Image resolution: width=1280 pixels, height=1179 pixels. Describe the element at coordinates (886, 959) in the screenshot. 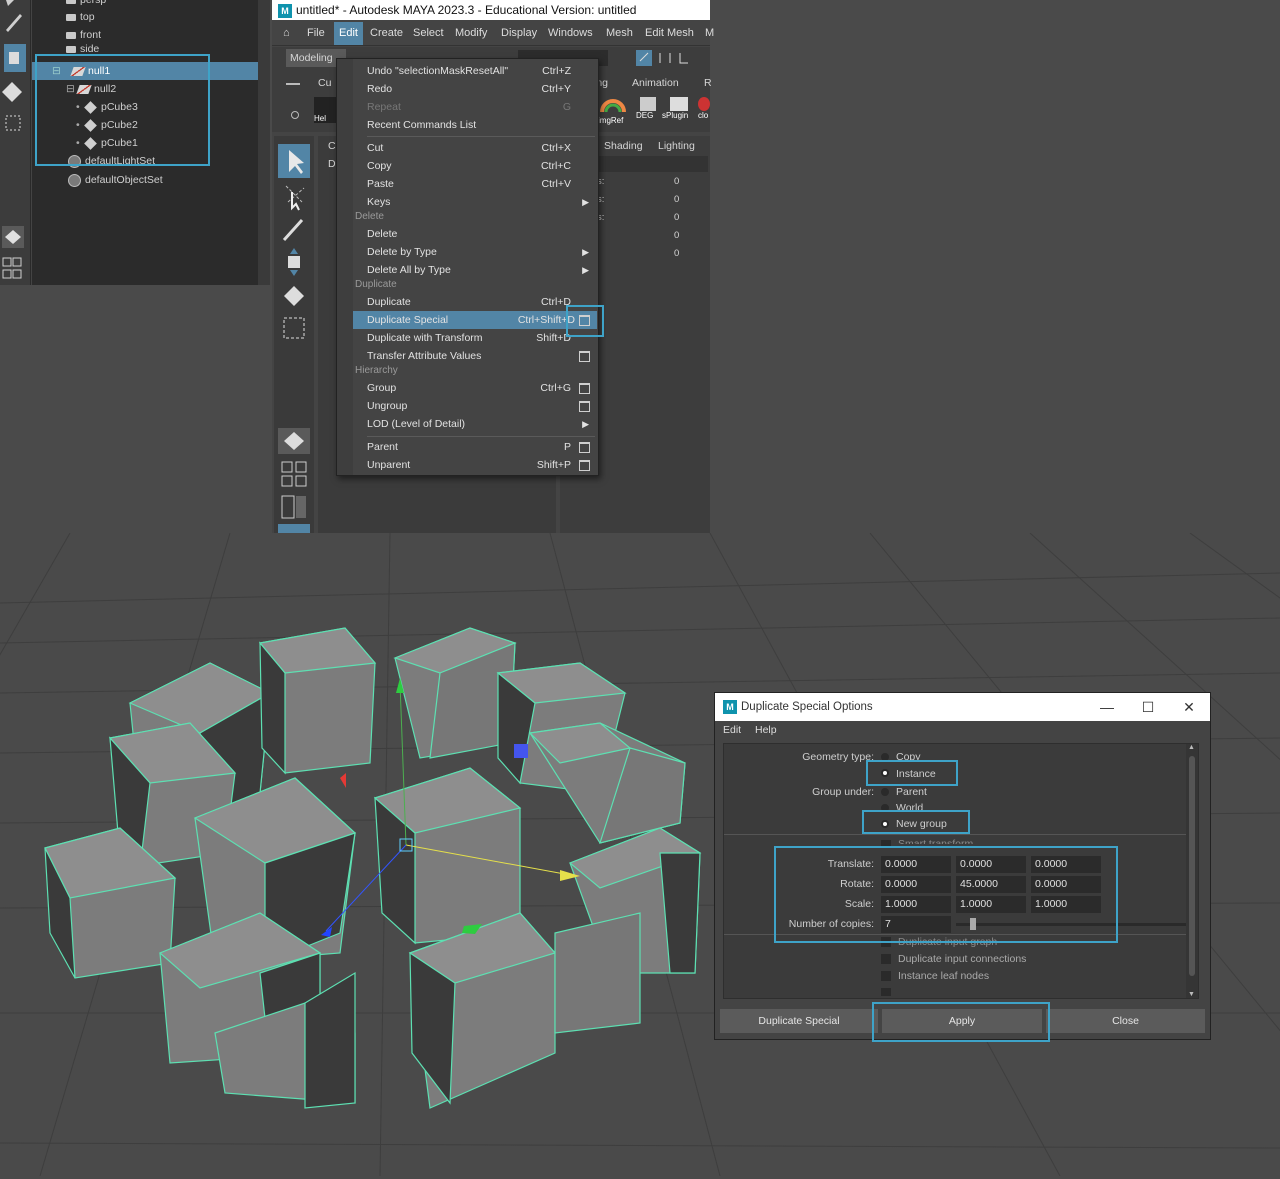

I see `duplicate-input-connections-checkbox` at that location.